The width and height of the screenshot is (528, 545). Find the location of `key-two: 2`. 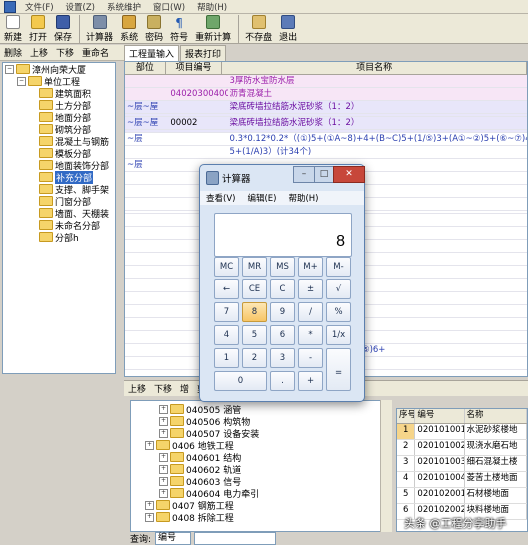

key-two: 2 is located at coordinates (254, 358).